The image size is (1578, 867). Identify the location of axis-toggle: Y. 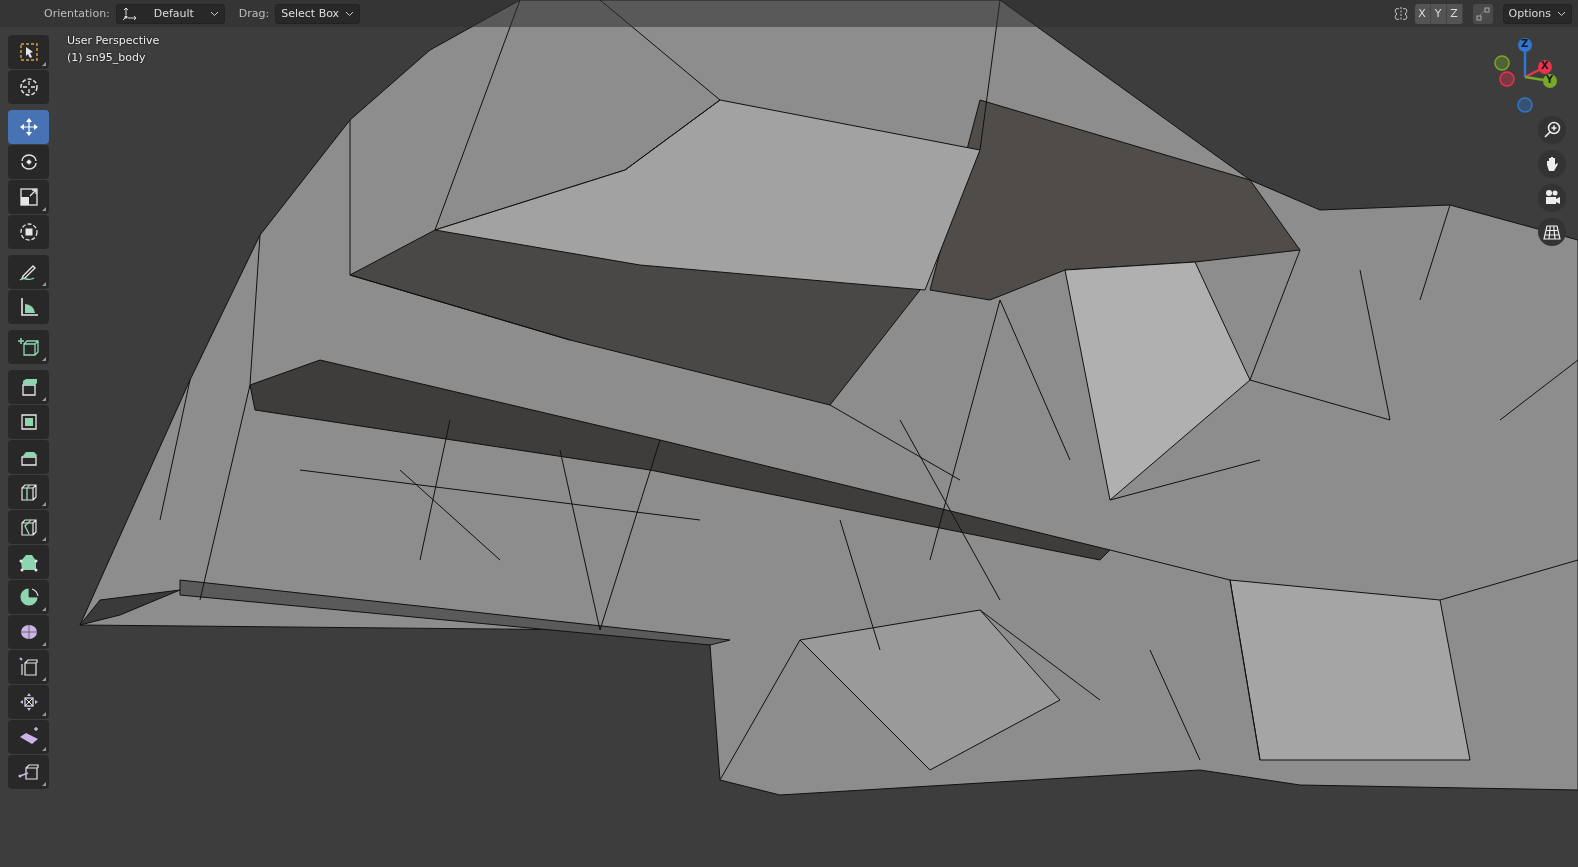
(1438, 13).